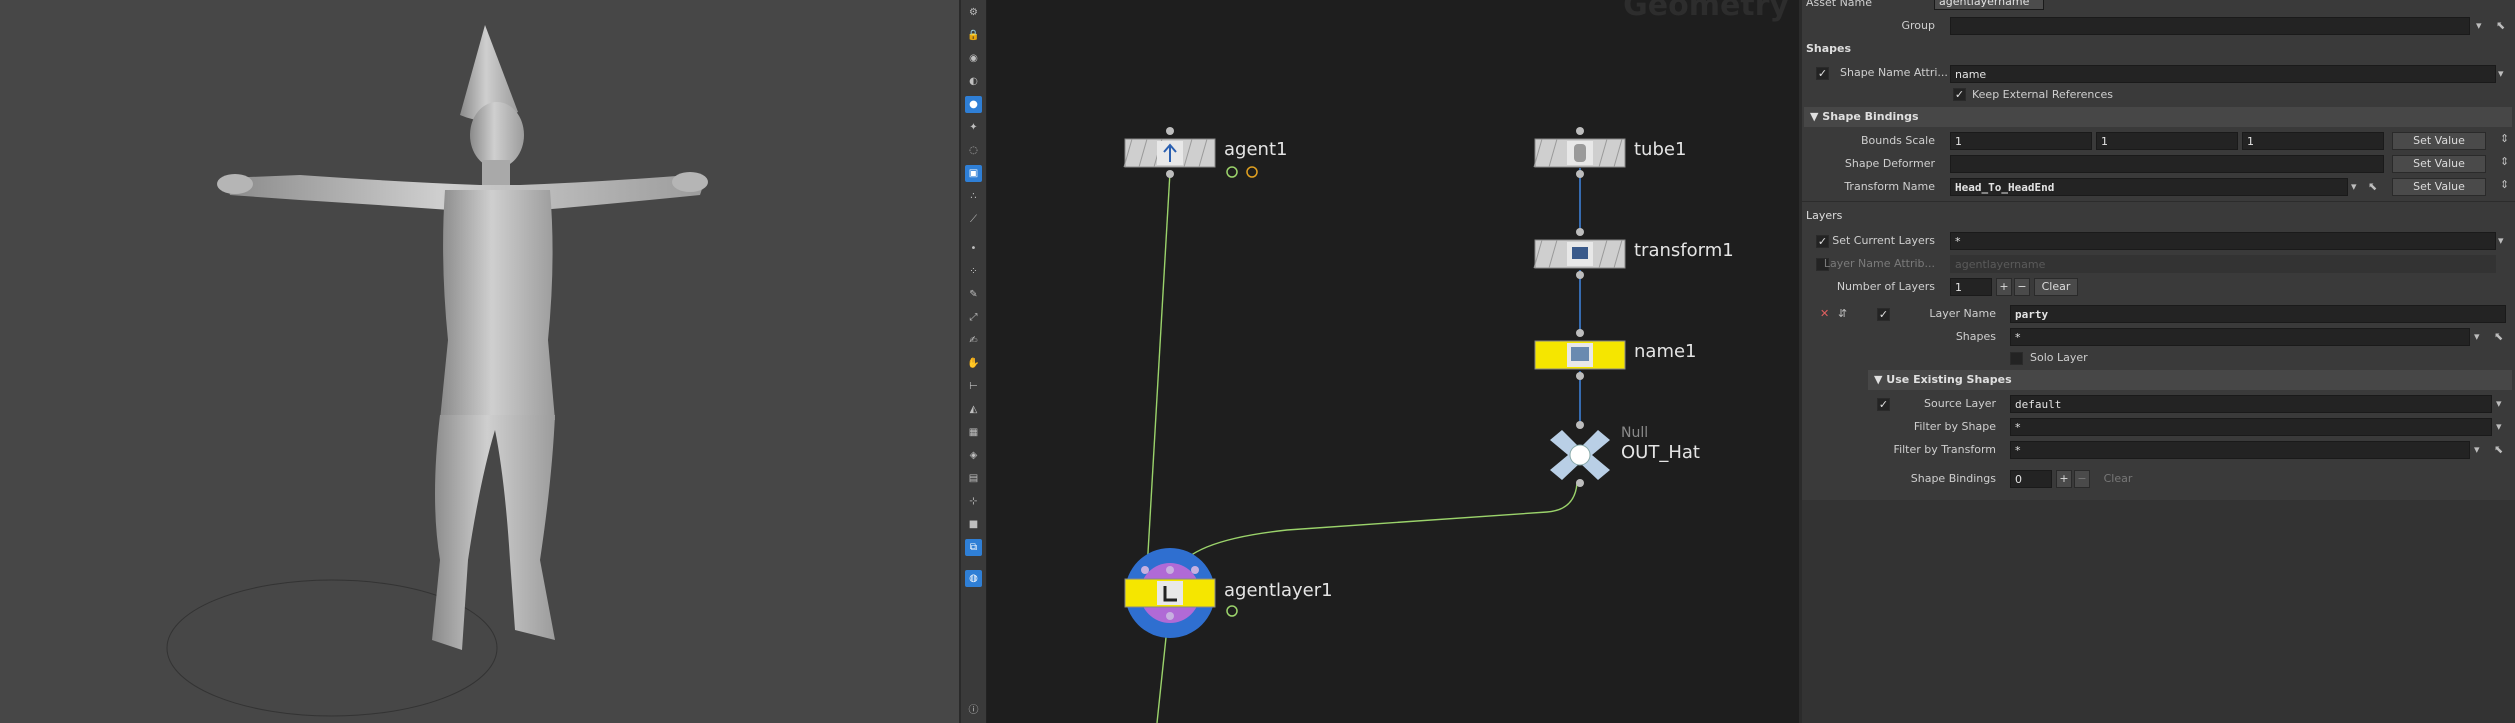 The image size is (2515, 723). Describe the element at coordinates (2223, 74) in the screenshot. I see `shape-name-attr-field: name` at that location.